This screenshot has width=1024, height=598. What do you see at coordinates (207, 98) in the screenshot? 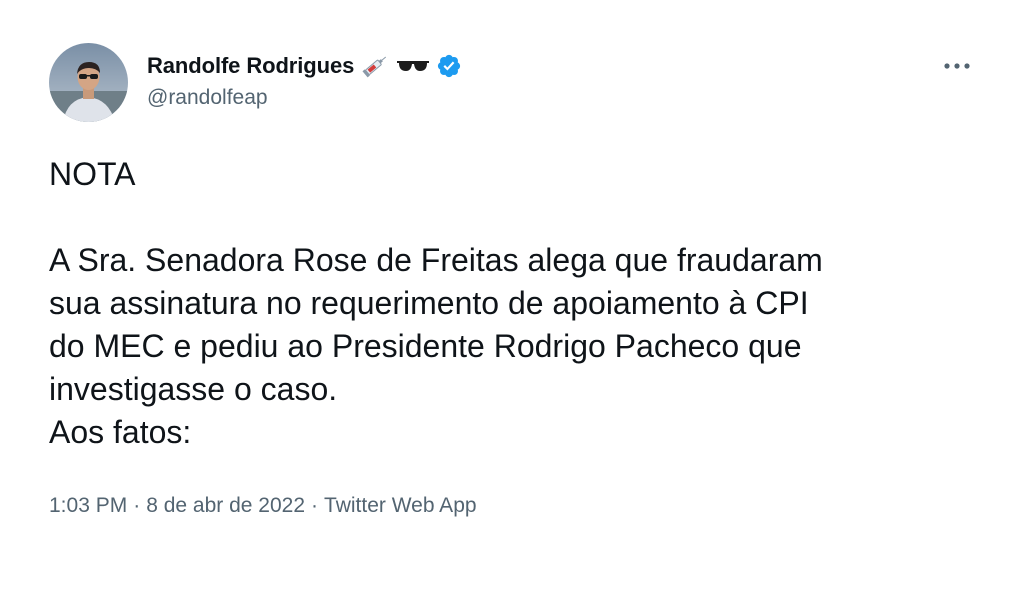
I see `author-handle: @randolfeap` at bounding box center [207, 98].